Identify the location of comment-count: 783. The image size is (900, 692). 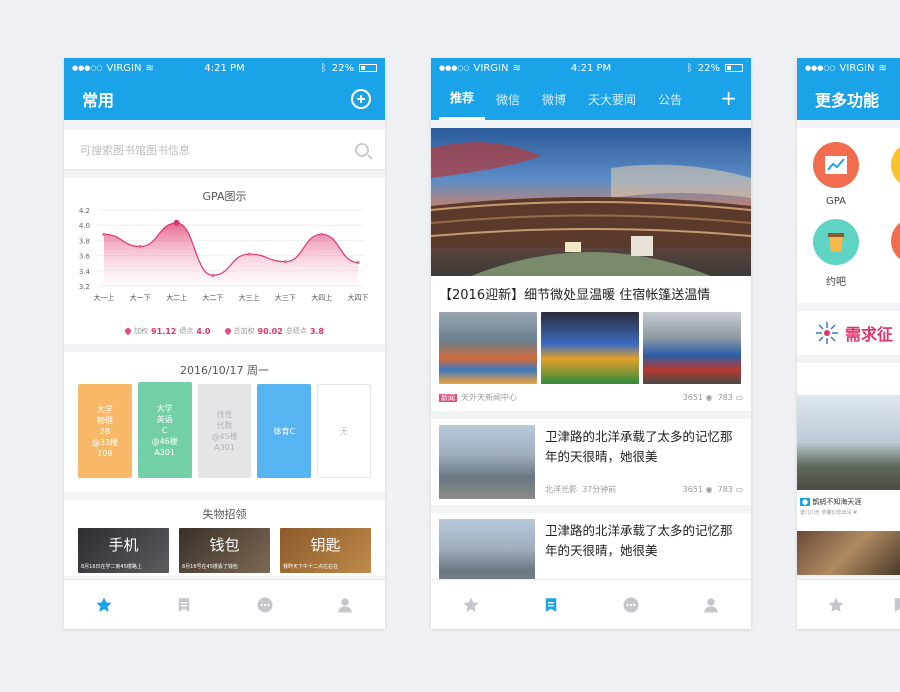
(725, 397).